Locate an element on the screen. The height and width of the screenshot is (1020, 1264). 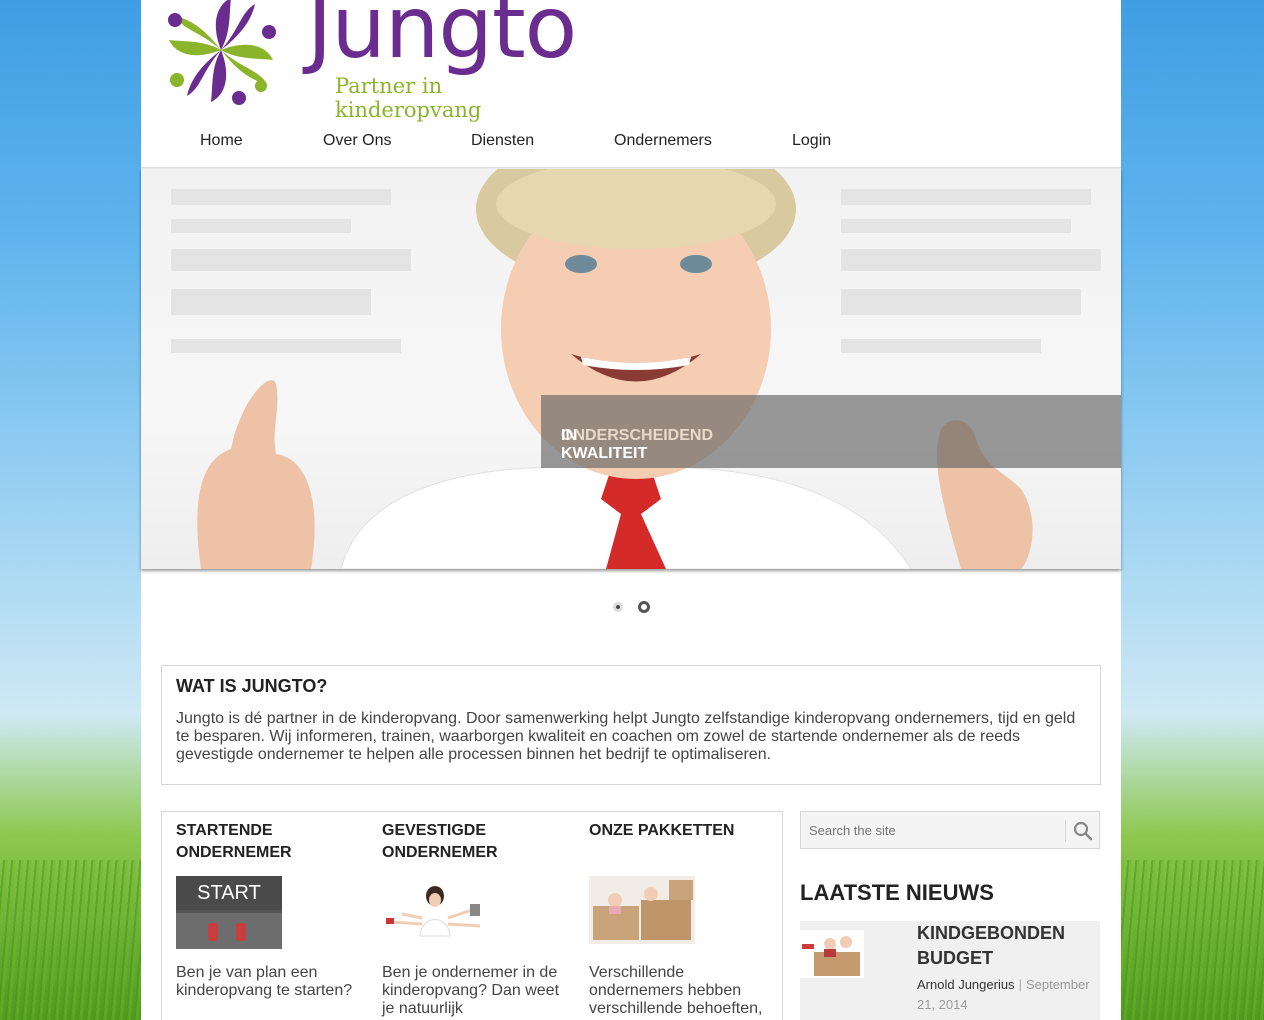
slider-pagination is located at coordinates (641, 608).